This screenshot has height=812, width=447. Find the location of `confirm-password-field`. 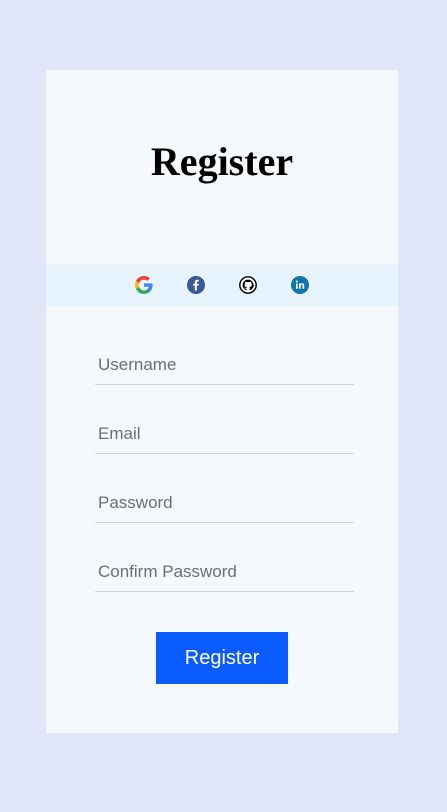

confirm-password-field is located at coordinates (224, 572).